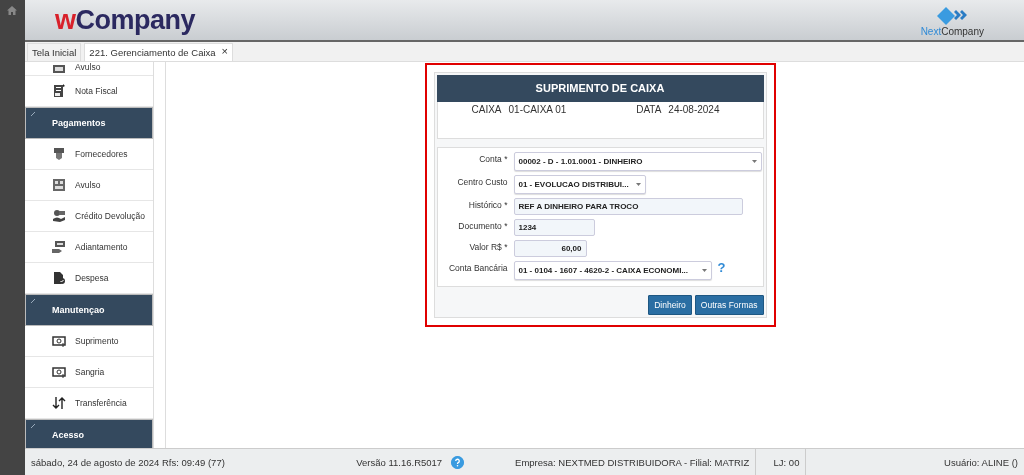 Image resolution: width=1024 pixels, height=475 pixels. I want to click on menu-section-header: Manutençao, so click(89, 310).